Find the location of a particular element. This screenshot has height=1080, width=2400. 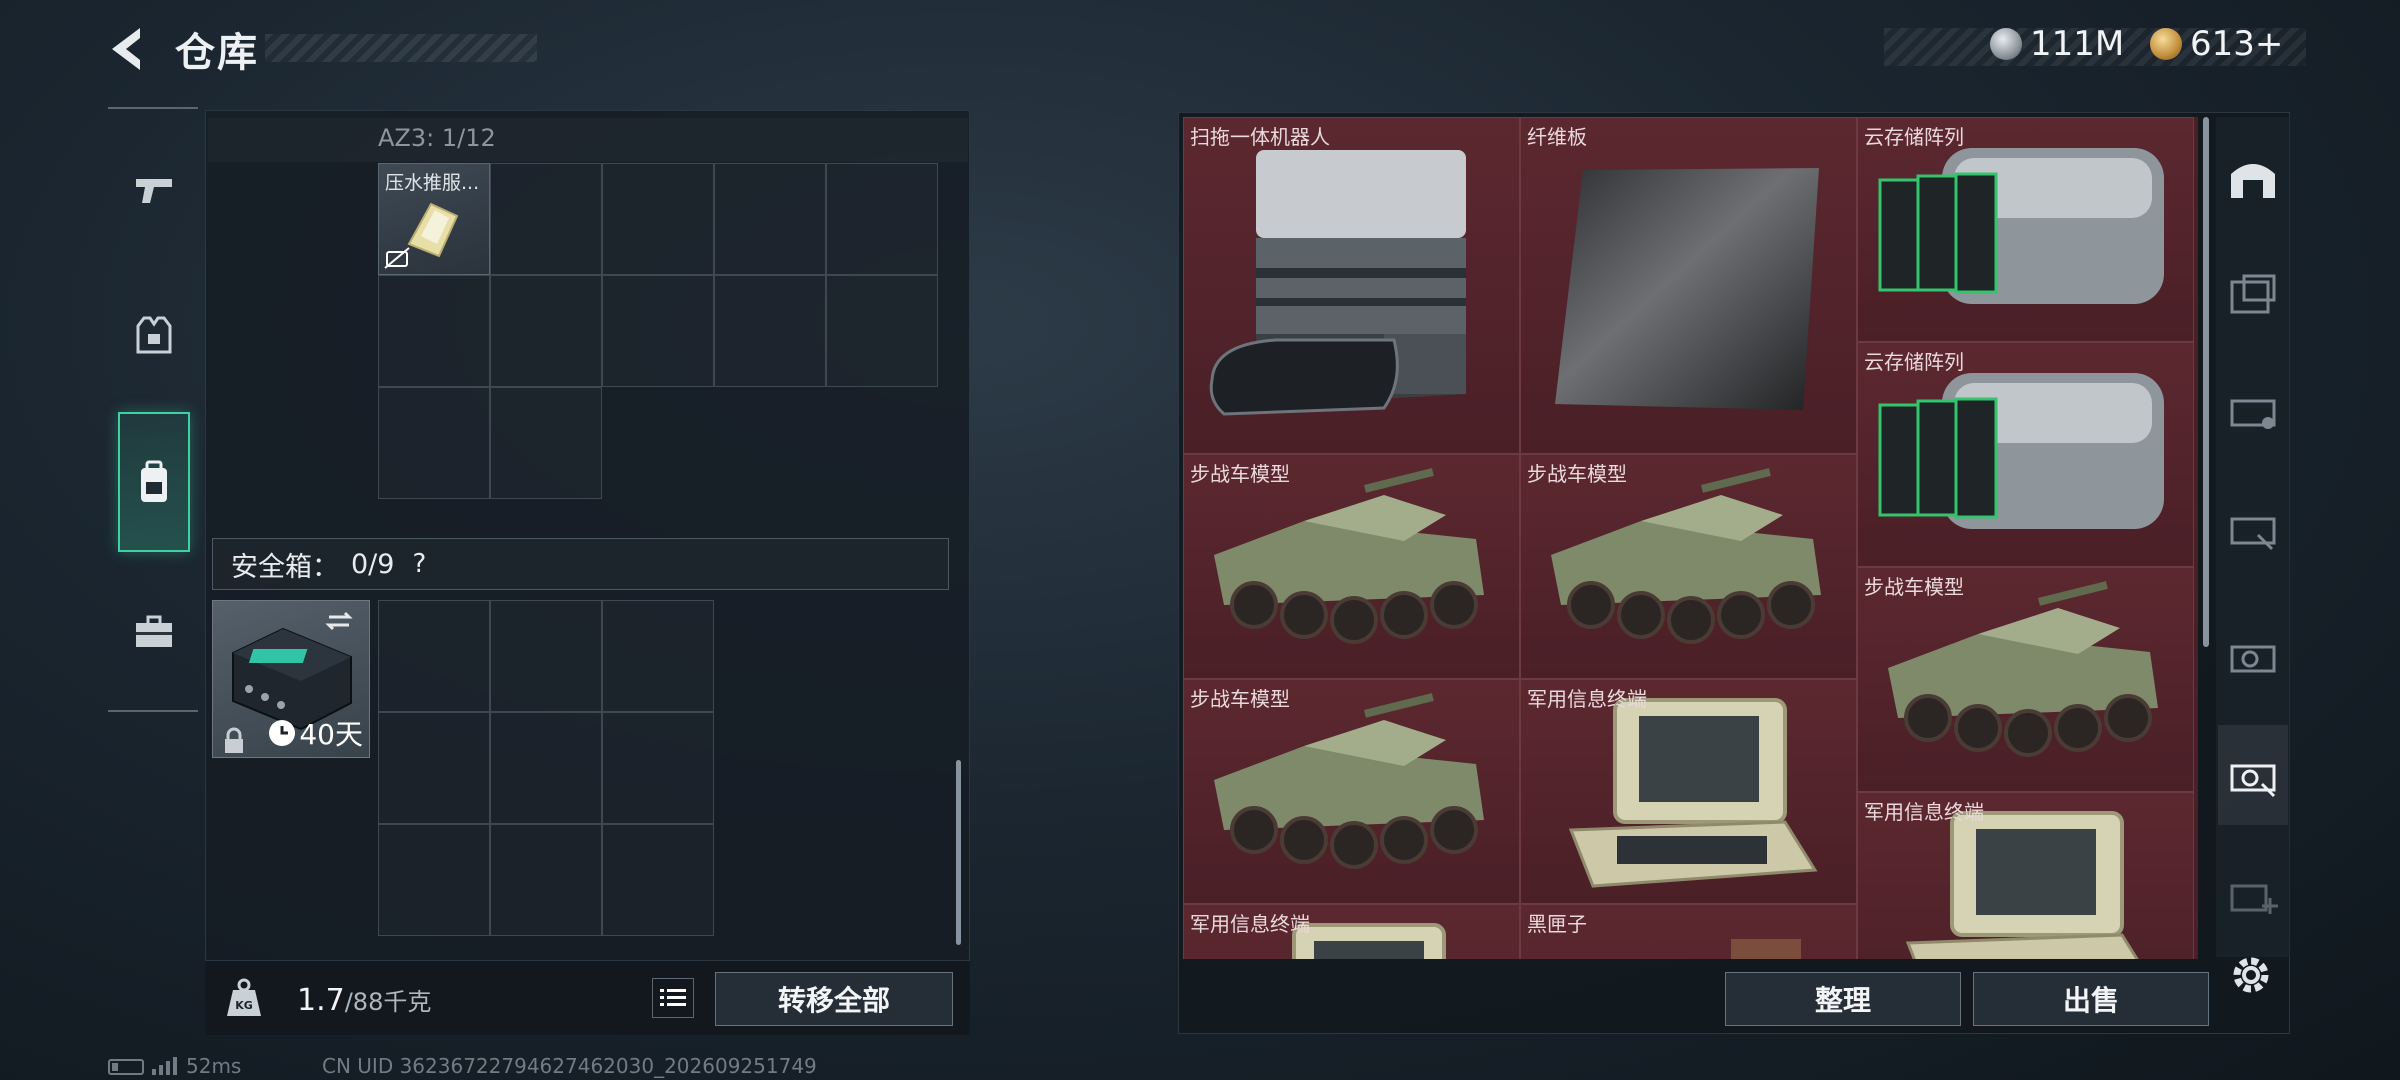

expiry-days: 40天 is located at coordinates (331, 734).